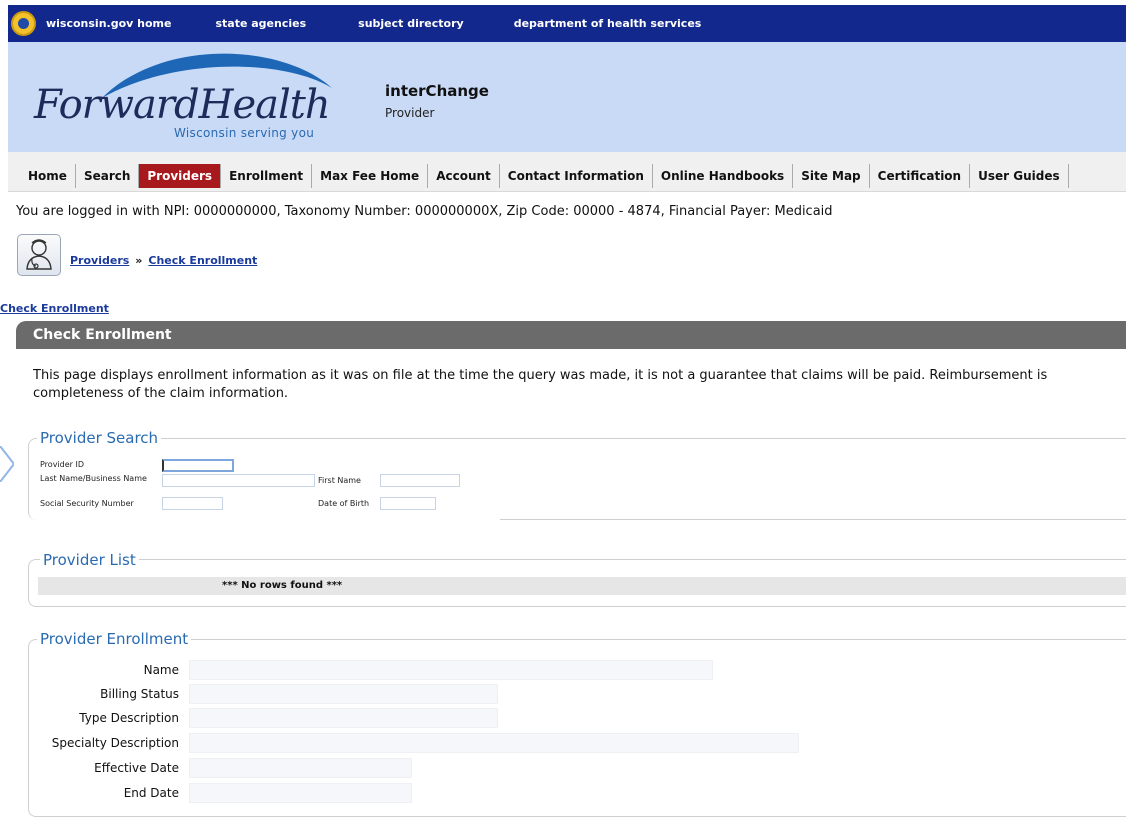 The image size is (1126, 817). What do you see at coordinates (437, 91) in the screenshot?
I see `app-title: interChange` at bounding box center [437, 91].